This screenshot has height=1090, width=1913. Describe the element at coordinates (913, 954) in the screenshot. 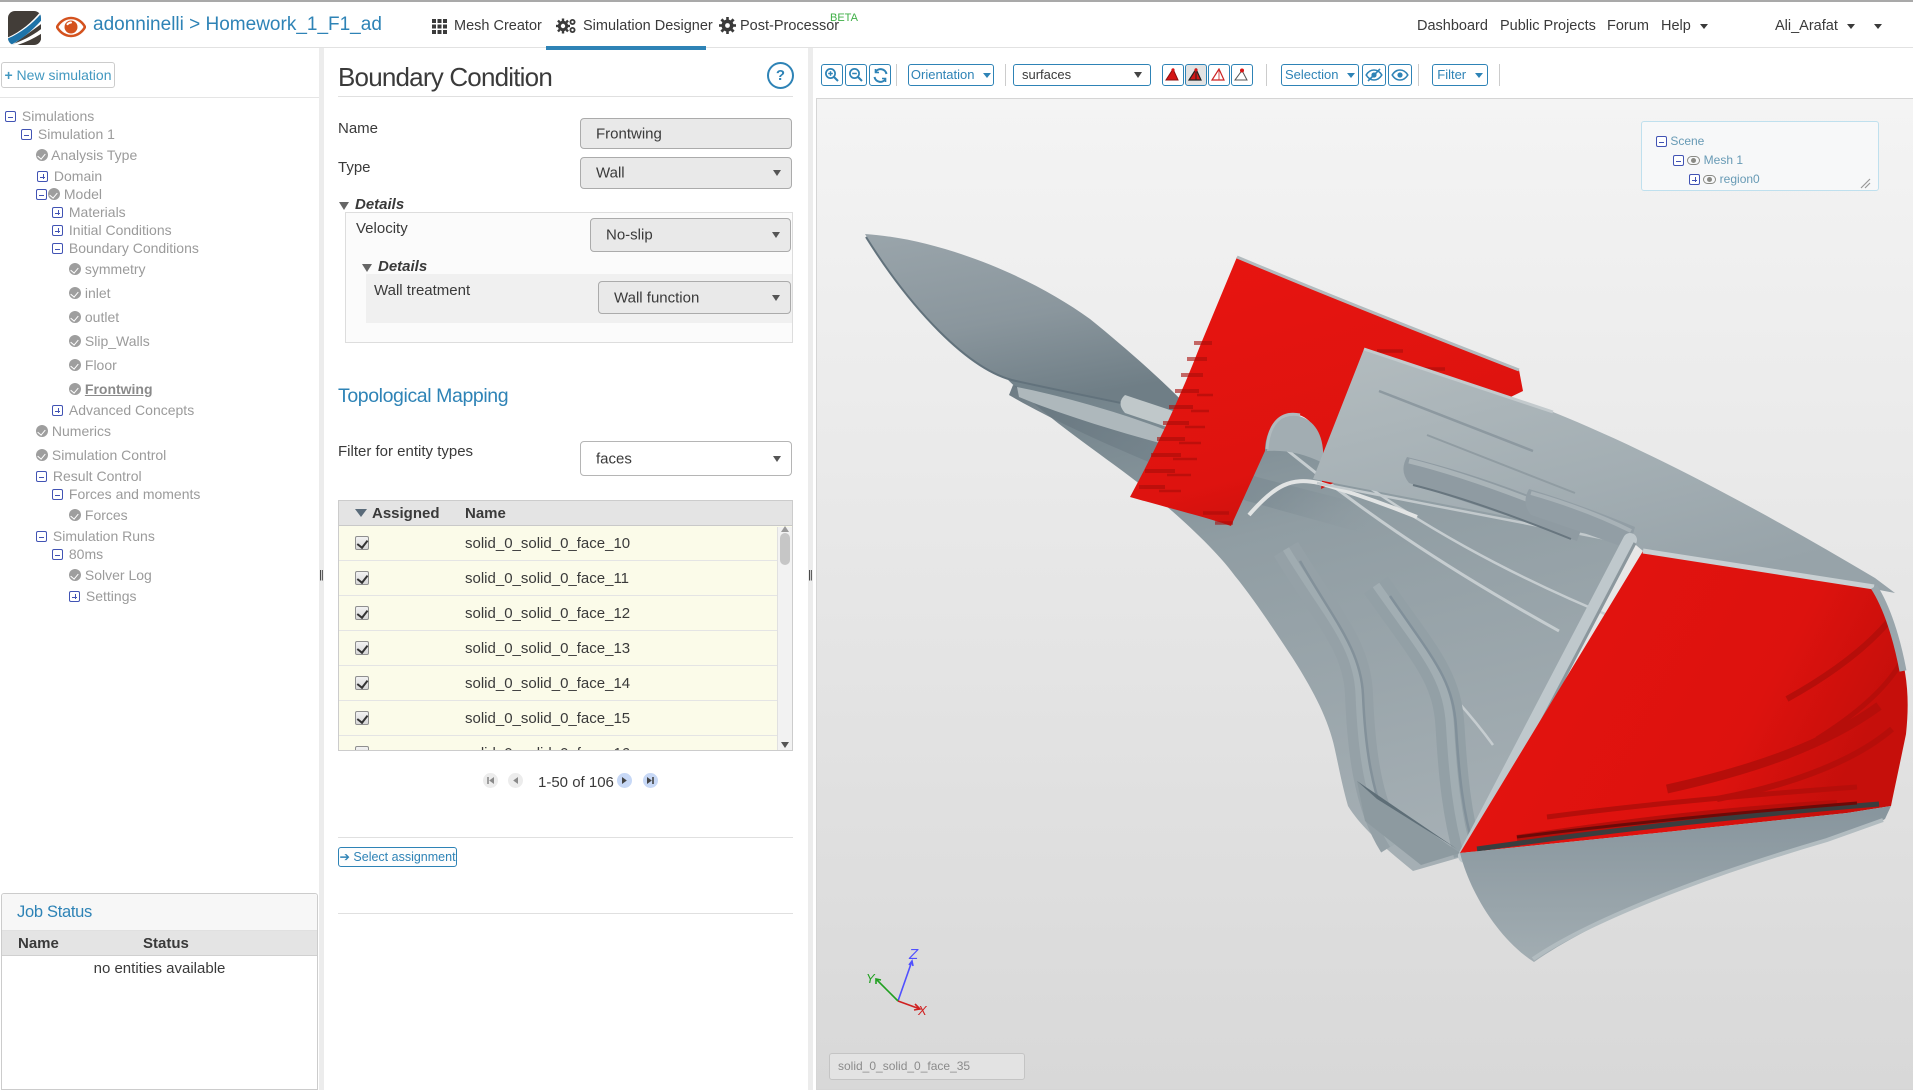

I see `svg-text: Z` at that location.